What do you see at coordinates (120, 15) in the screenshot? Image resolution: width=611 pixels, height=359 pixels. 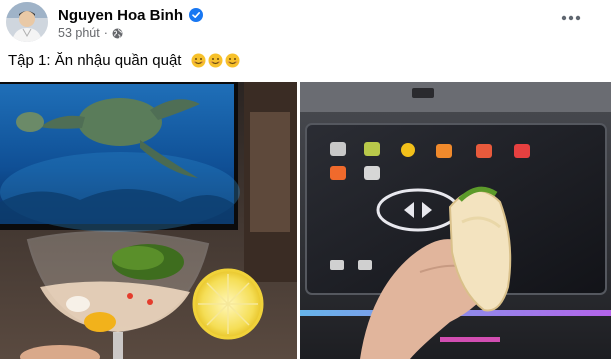 I see `author-name: Nguyen Hoa Binh` at bounding box center [120, 15].